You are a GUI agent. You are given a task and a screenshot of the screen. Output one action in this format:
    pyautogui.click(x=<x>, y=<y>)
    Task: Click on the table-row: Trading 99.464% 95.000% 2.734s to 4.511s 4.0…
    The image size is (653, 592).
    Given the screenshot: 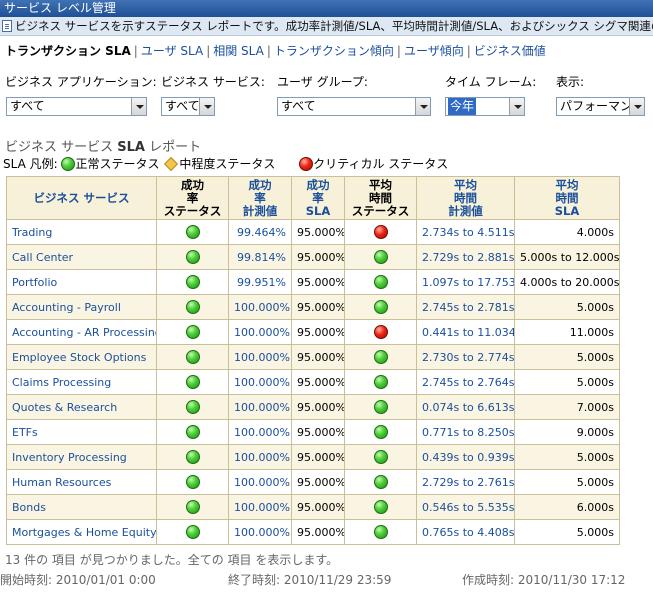 What is the action you would take?
    pyautogui.click(x=313, y=232)
    